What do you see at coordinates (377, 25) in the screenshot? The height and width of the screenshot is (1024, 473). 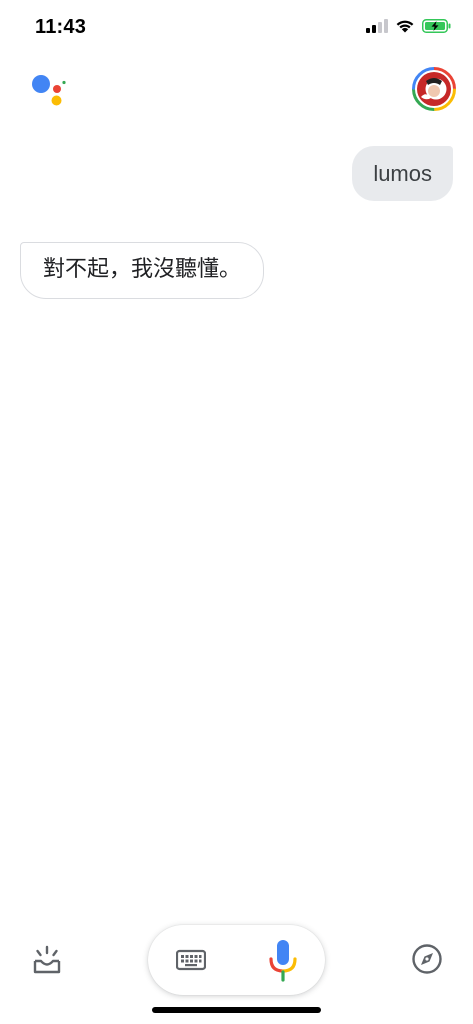 I see `cellular-signal-icon` at bounding box center [377, 25].